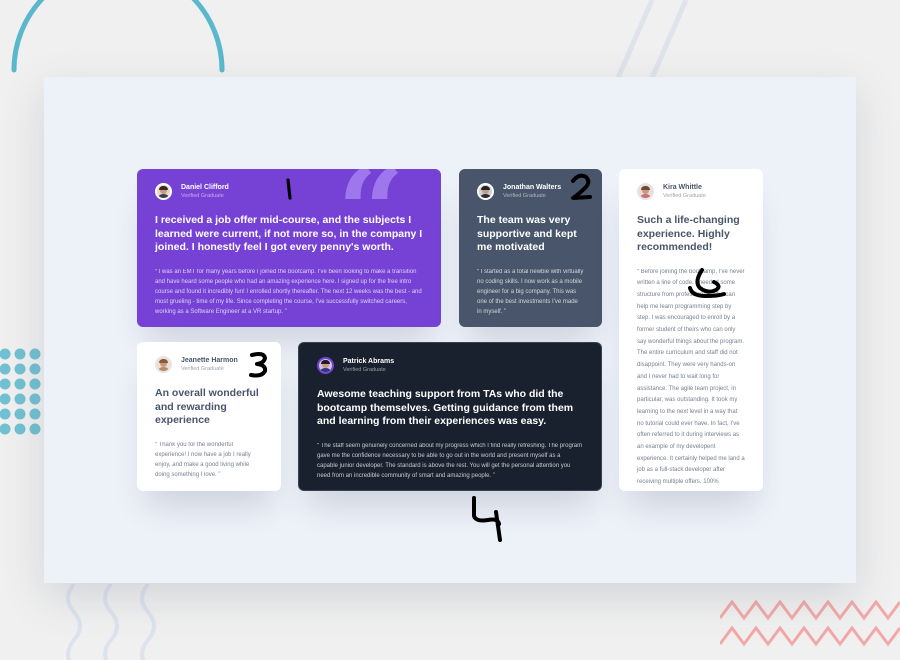  What do you see at coordinates (369, 361) in the screenshot?
I see `author-name: Patrick Abrams` at bounding box center [369, 361].